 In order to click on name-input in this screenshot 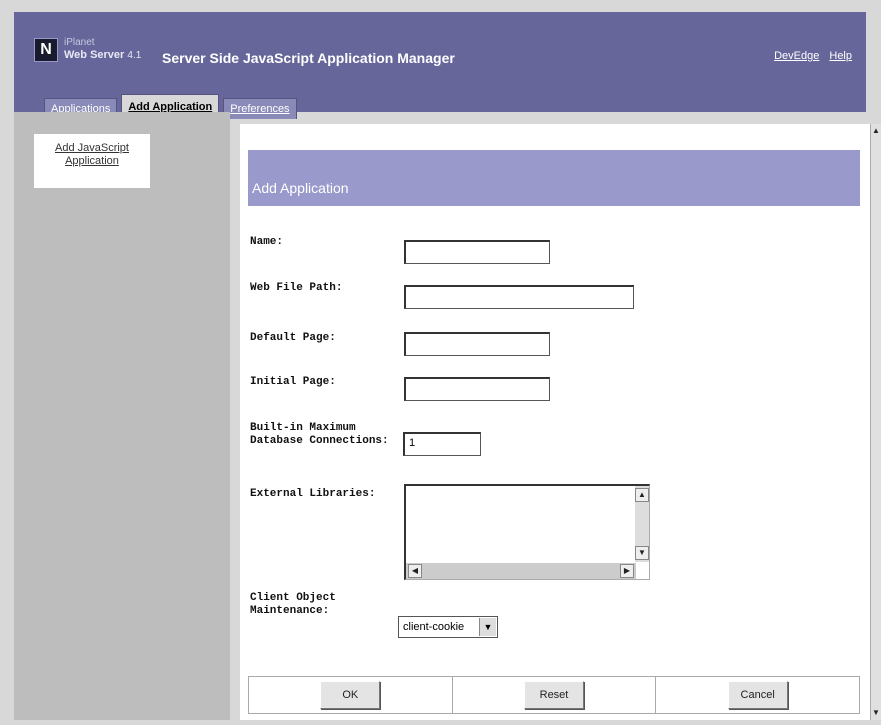, I will do `click(477, 252)`.